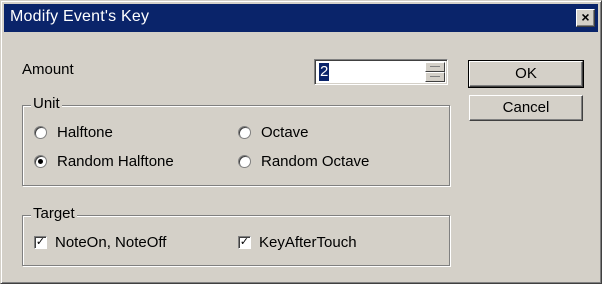 Image resolution: width=602 pixels, height=284 pixels. I want to click on radio-halftone: Halftone, so click(73, 132).